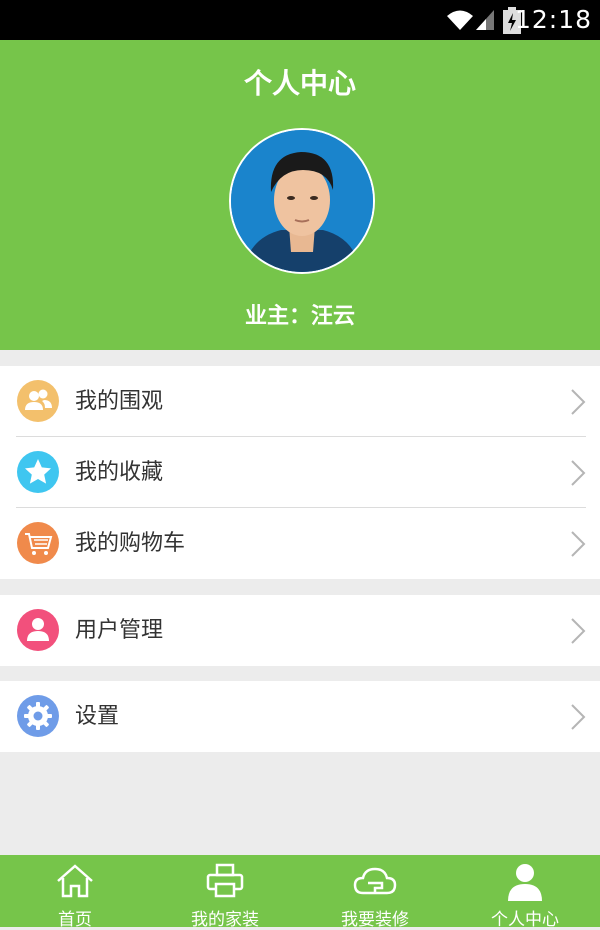  Describe the element at coordinates (460, 22) in the screenshot. I see `wifi-icon` at that location.